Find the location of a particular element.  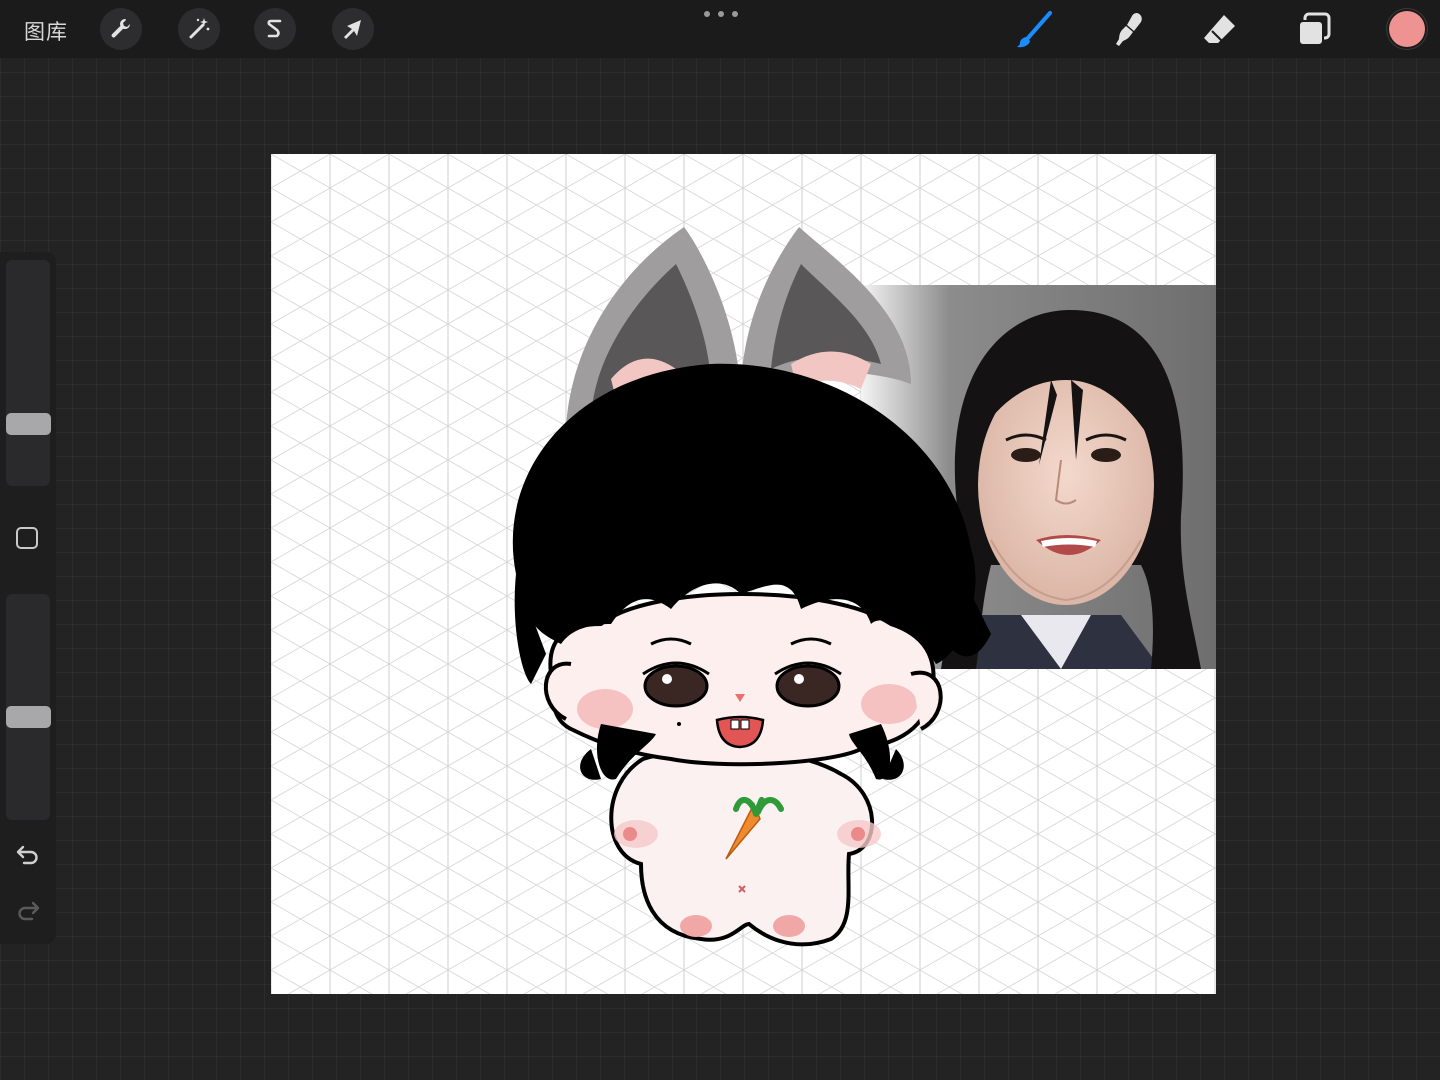

selection-s-icon is located at coordinates (274, 28).